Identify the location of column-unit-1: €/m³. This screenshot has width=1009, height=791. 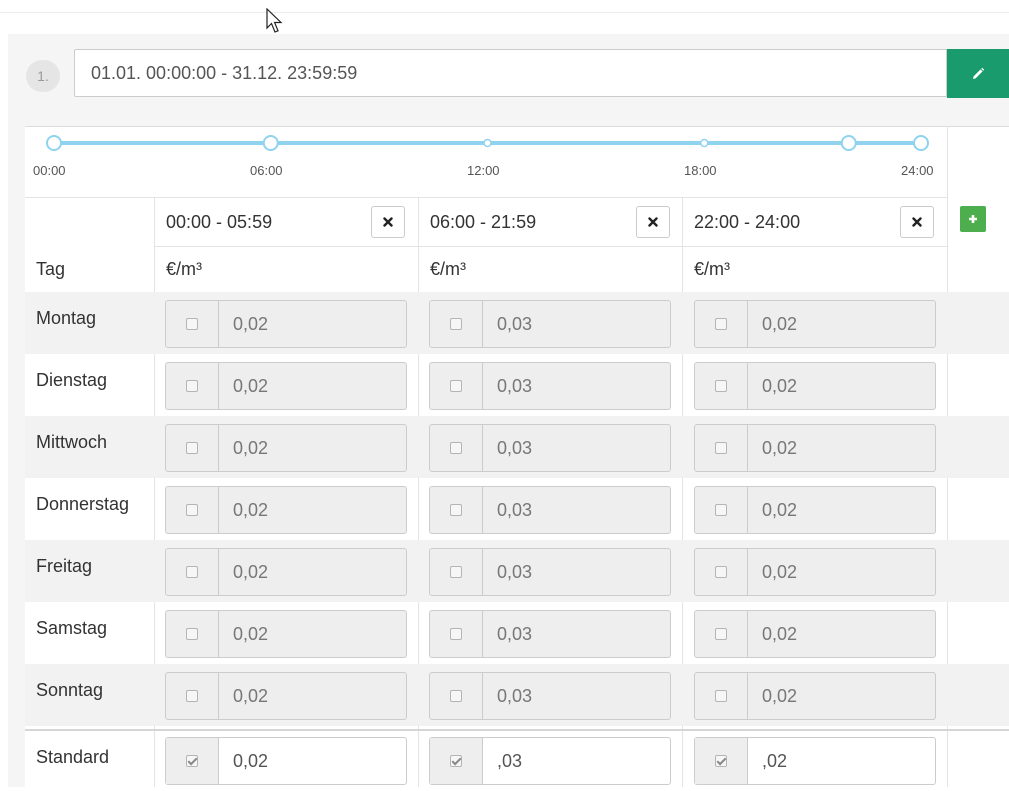
(184, 269).